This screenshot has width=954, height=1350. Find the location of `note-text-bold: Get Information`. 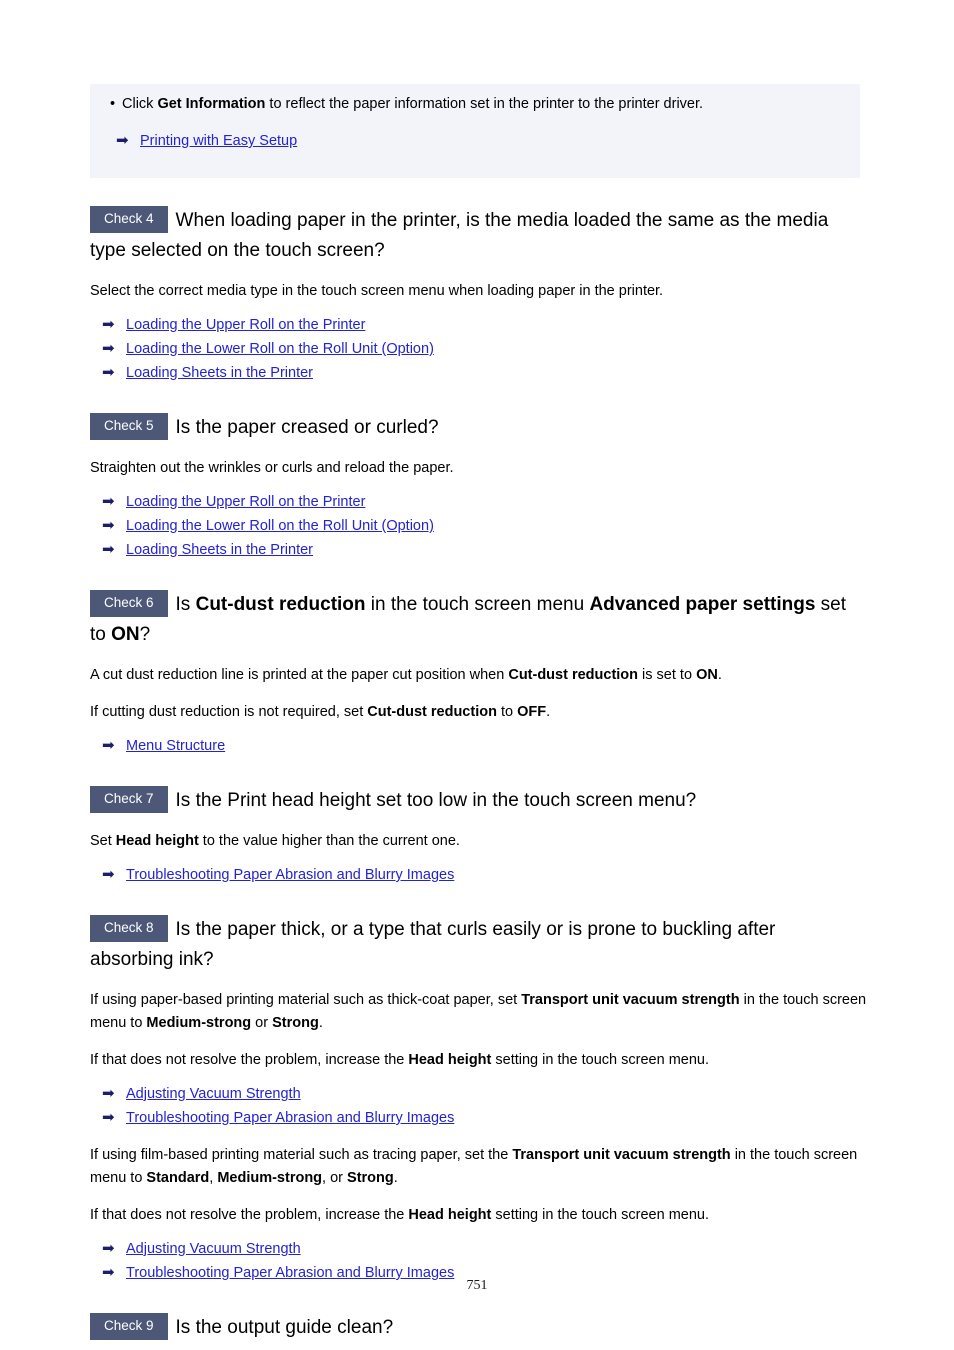

note-text-bold: Get Information is located at coordinates (211, 104).